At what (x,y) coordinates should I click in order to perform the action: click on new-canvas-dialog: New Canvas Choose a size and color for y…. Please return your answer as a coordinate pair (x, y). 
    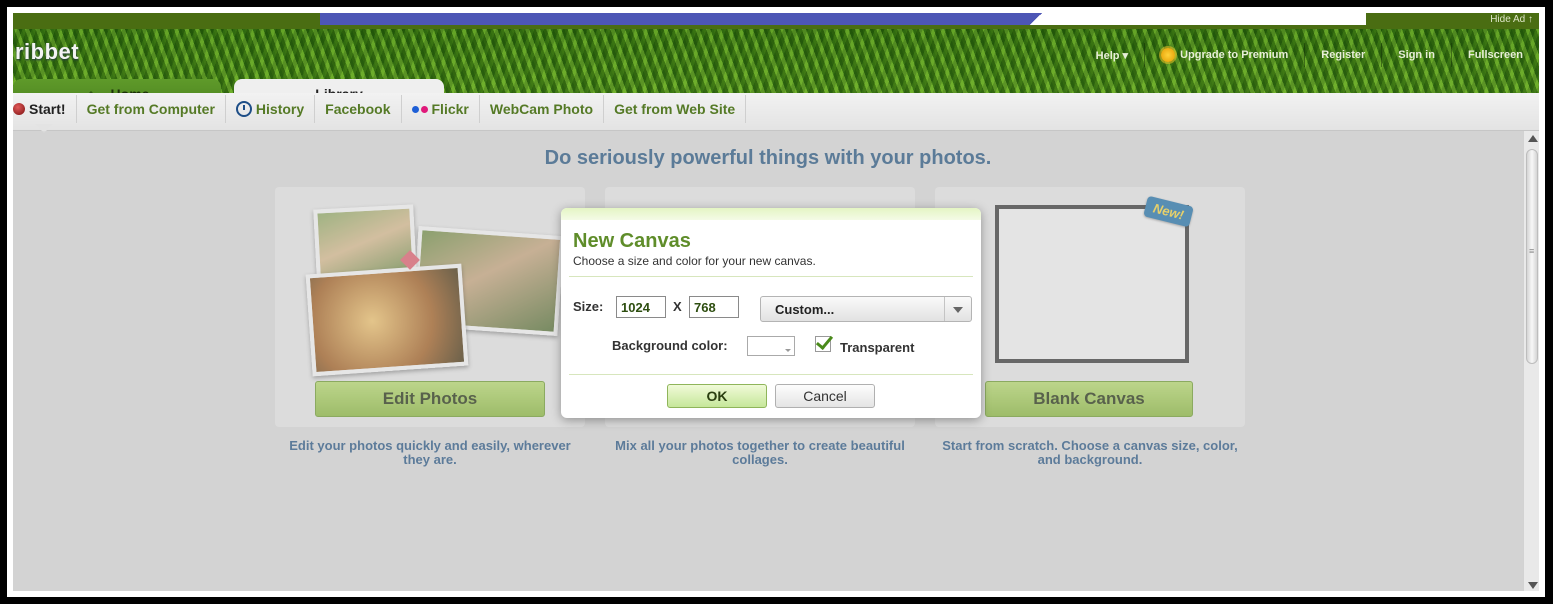
    Looking at the image, I should click on (771, 313).